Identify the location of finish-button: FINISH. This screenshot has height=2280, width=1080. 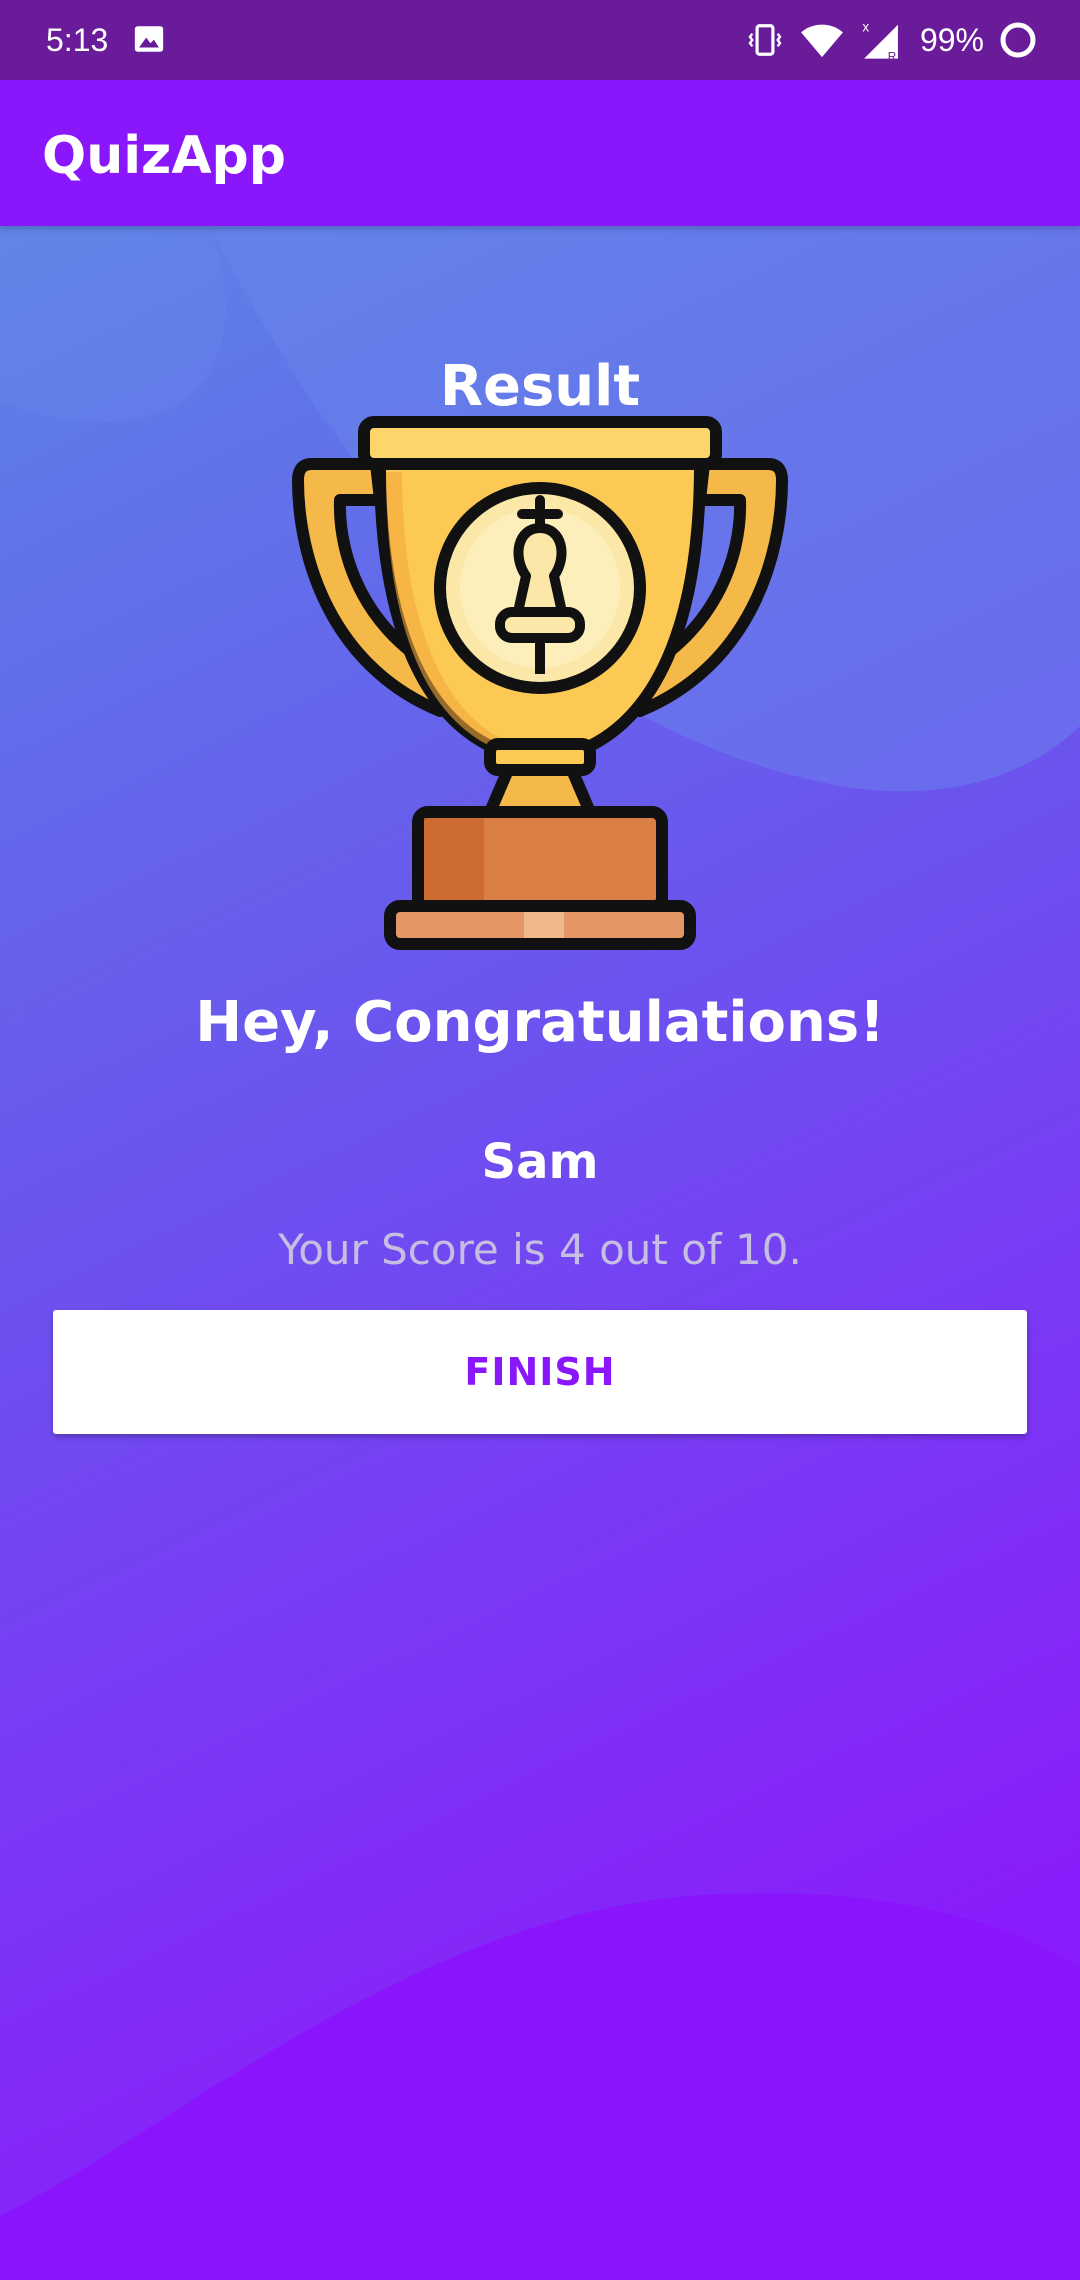
(540, 1372).